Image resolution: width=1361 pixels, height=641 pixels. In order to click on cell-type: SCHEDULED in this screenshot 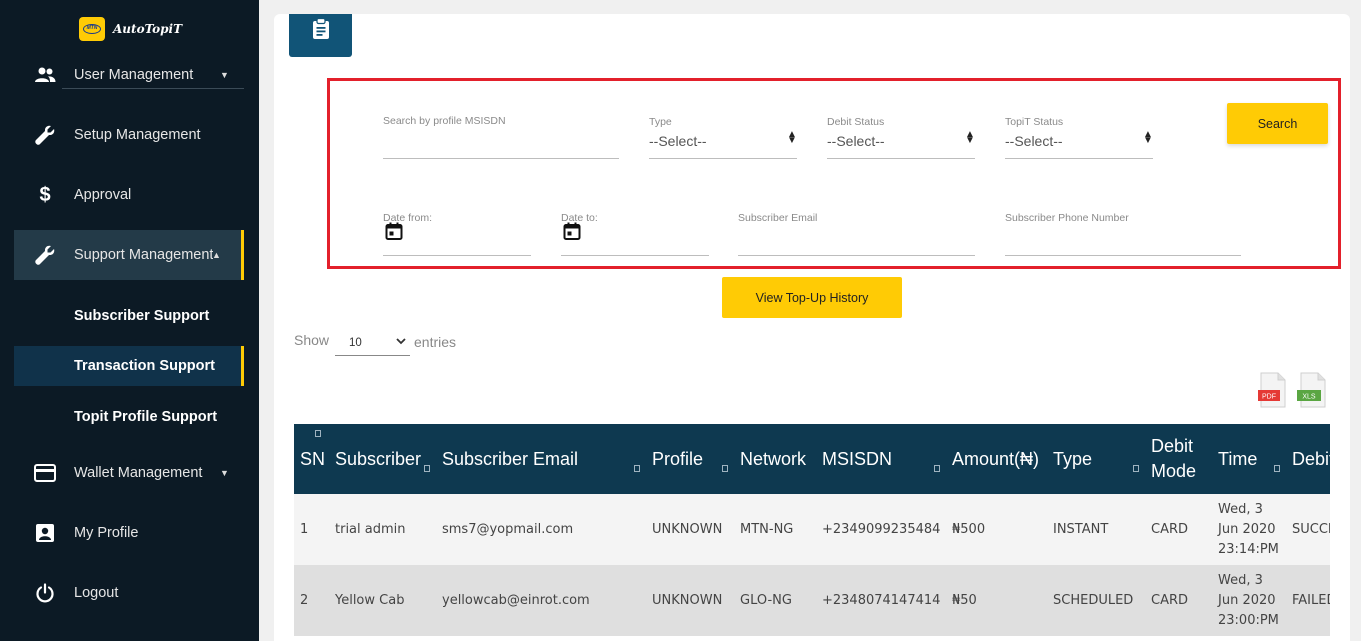, I will do `click(1093, 600)`.